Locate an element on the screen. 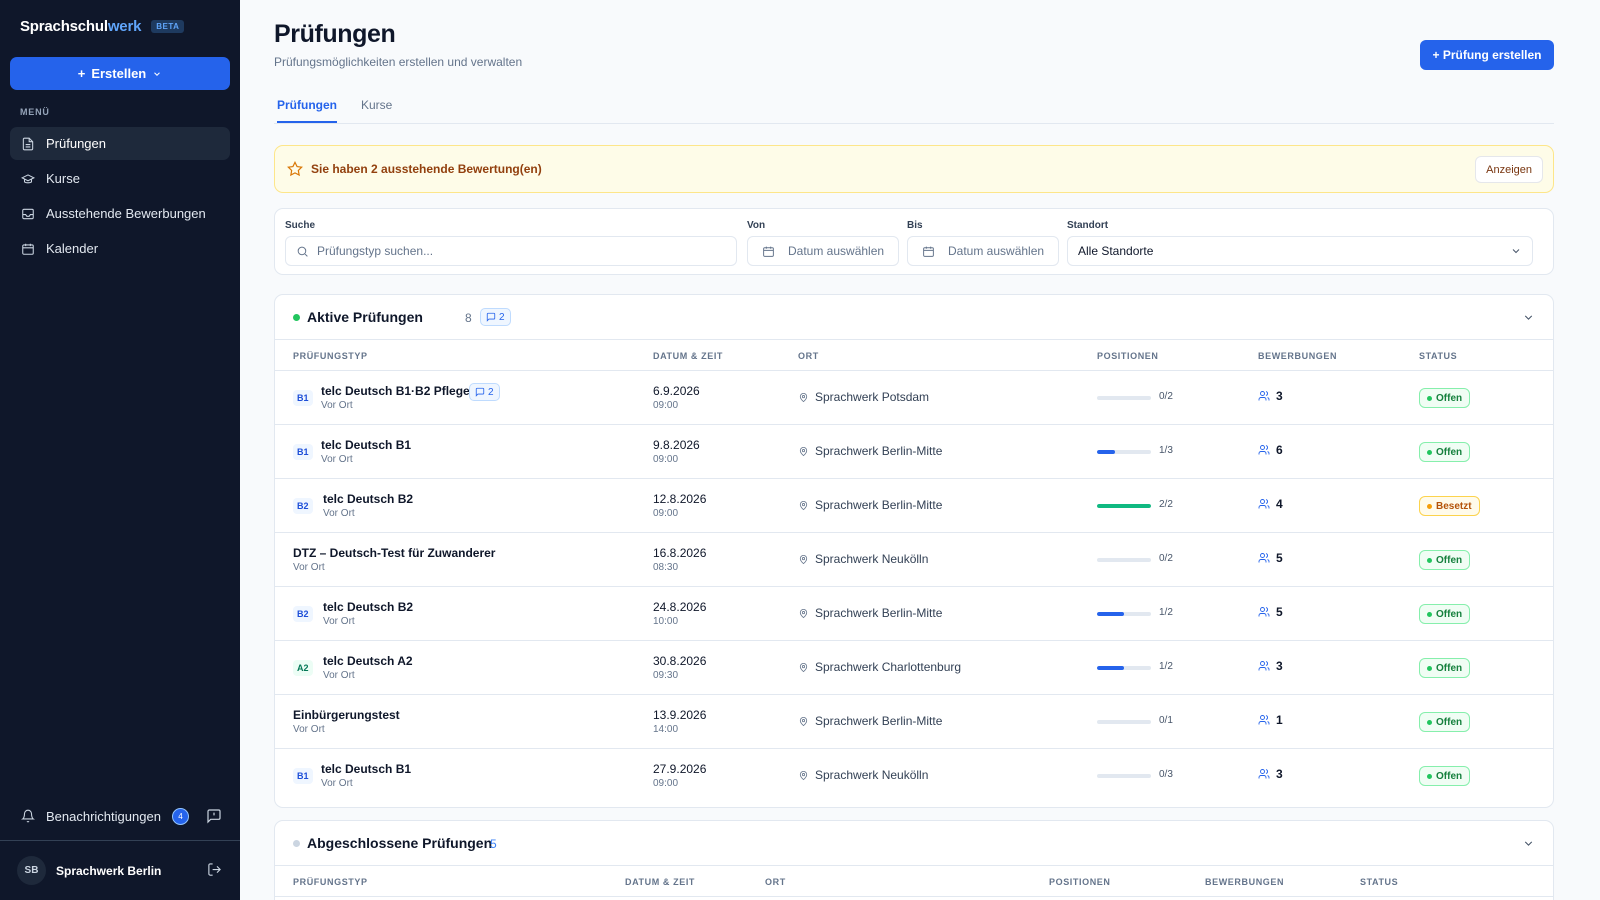 The height and width of the screenshot is (900, 1600). brand-logo: Sprachschulwerk BETA is located at coordinates (102, 26).